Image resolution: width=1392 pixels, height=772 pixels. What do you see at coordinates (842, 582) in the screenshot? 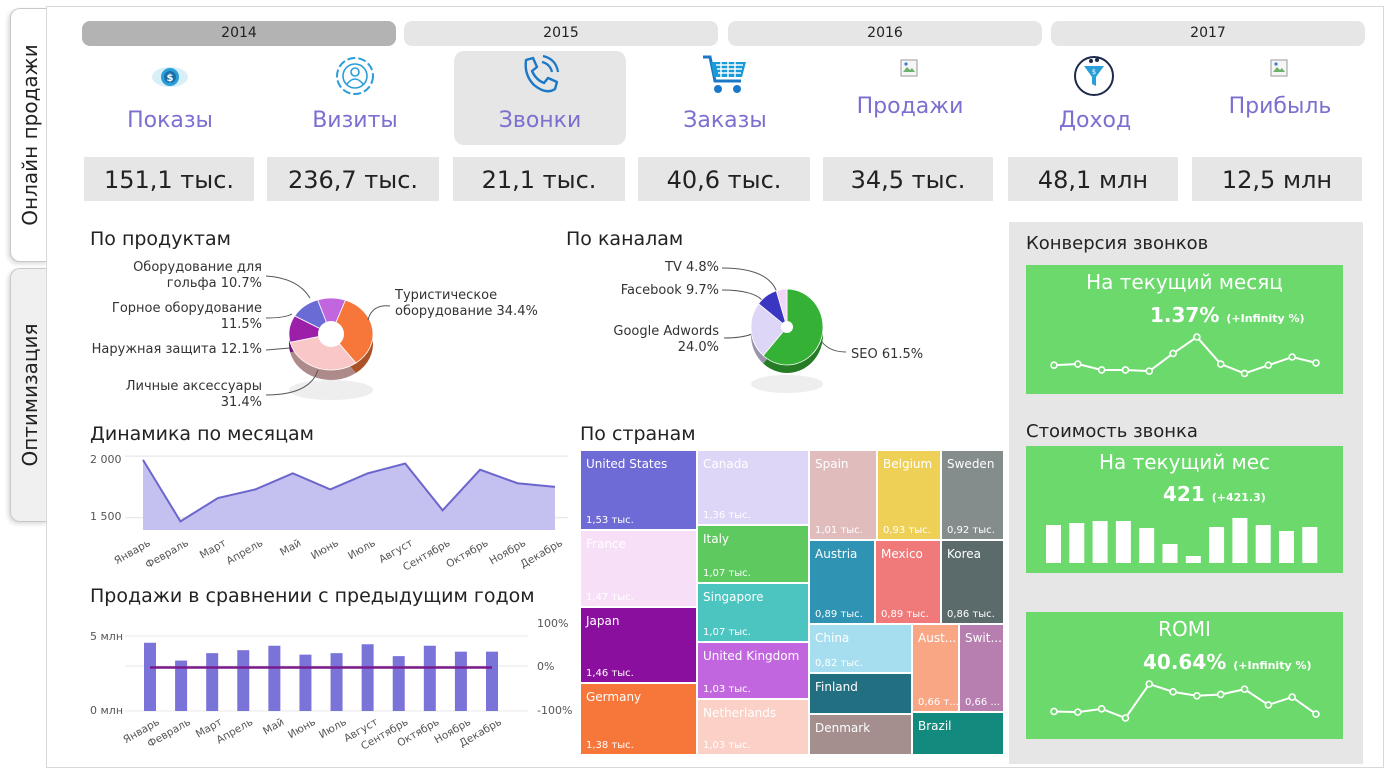
I see `treemap-cell: Austria 0,89 тыс.` at bounding box center [842, 582].